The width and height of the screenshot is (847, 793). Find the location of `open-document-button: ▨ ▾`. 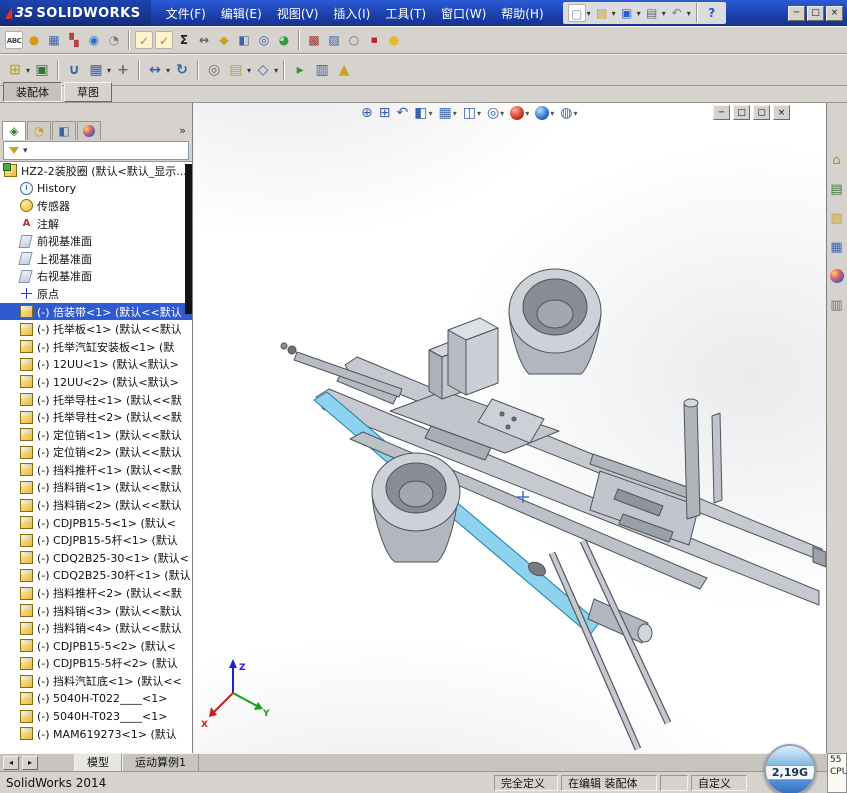

open-document-button: ▨ ▾ is located at coordinates (604, 13).